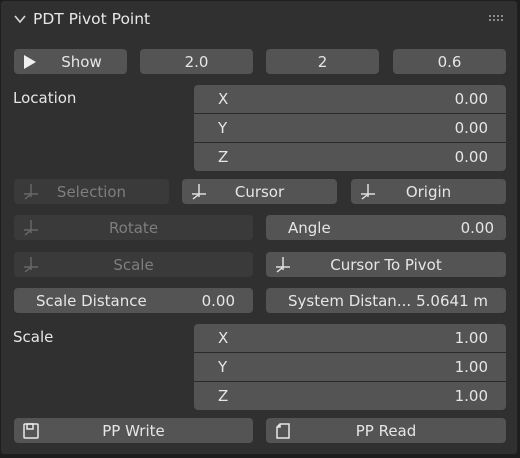 Image resolution: width=520 pixels, height=458 pixels. I want to click on show-label: Show, so click(81, 61).